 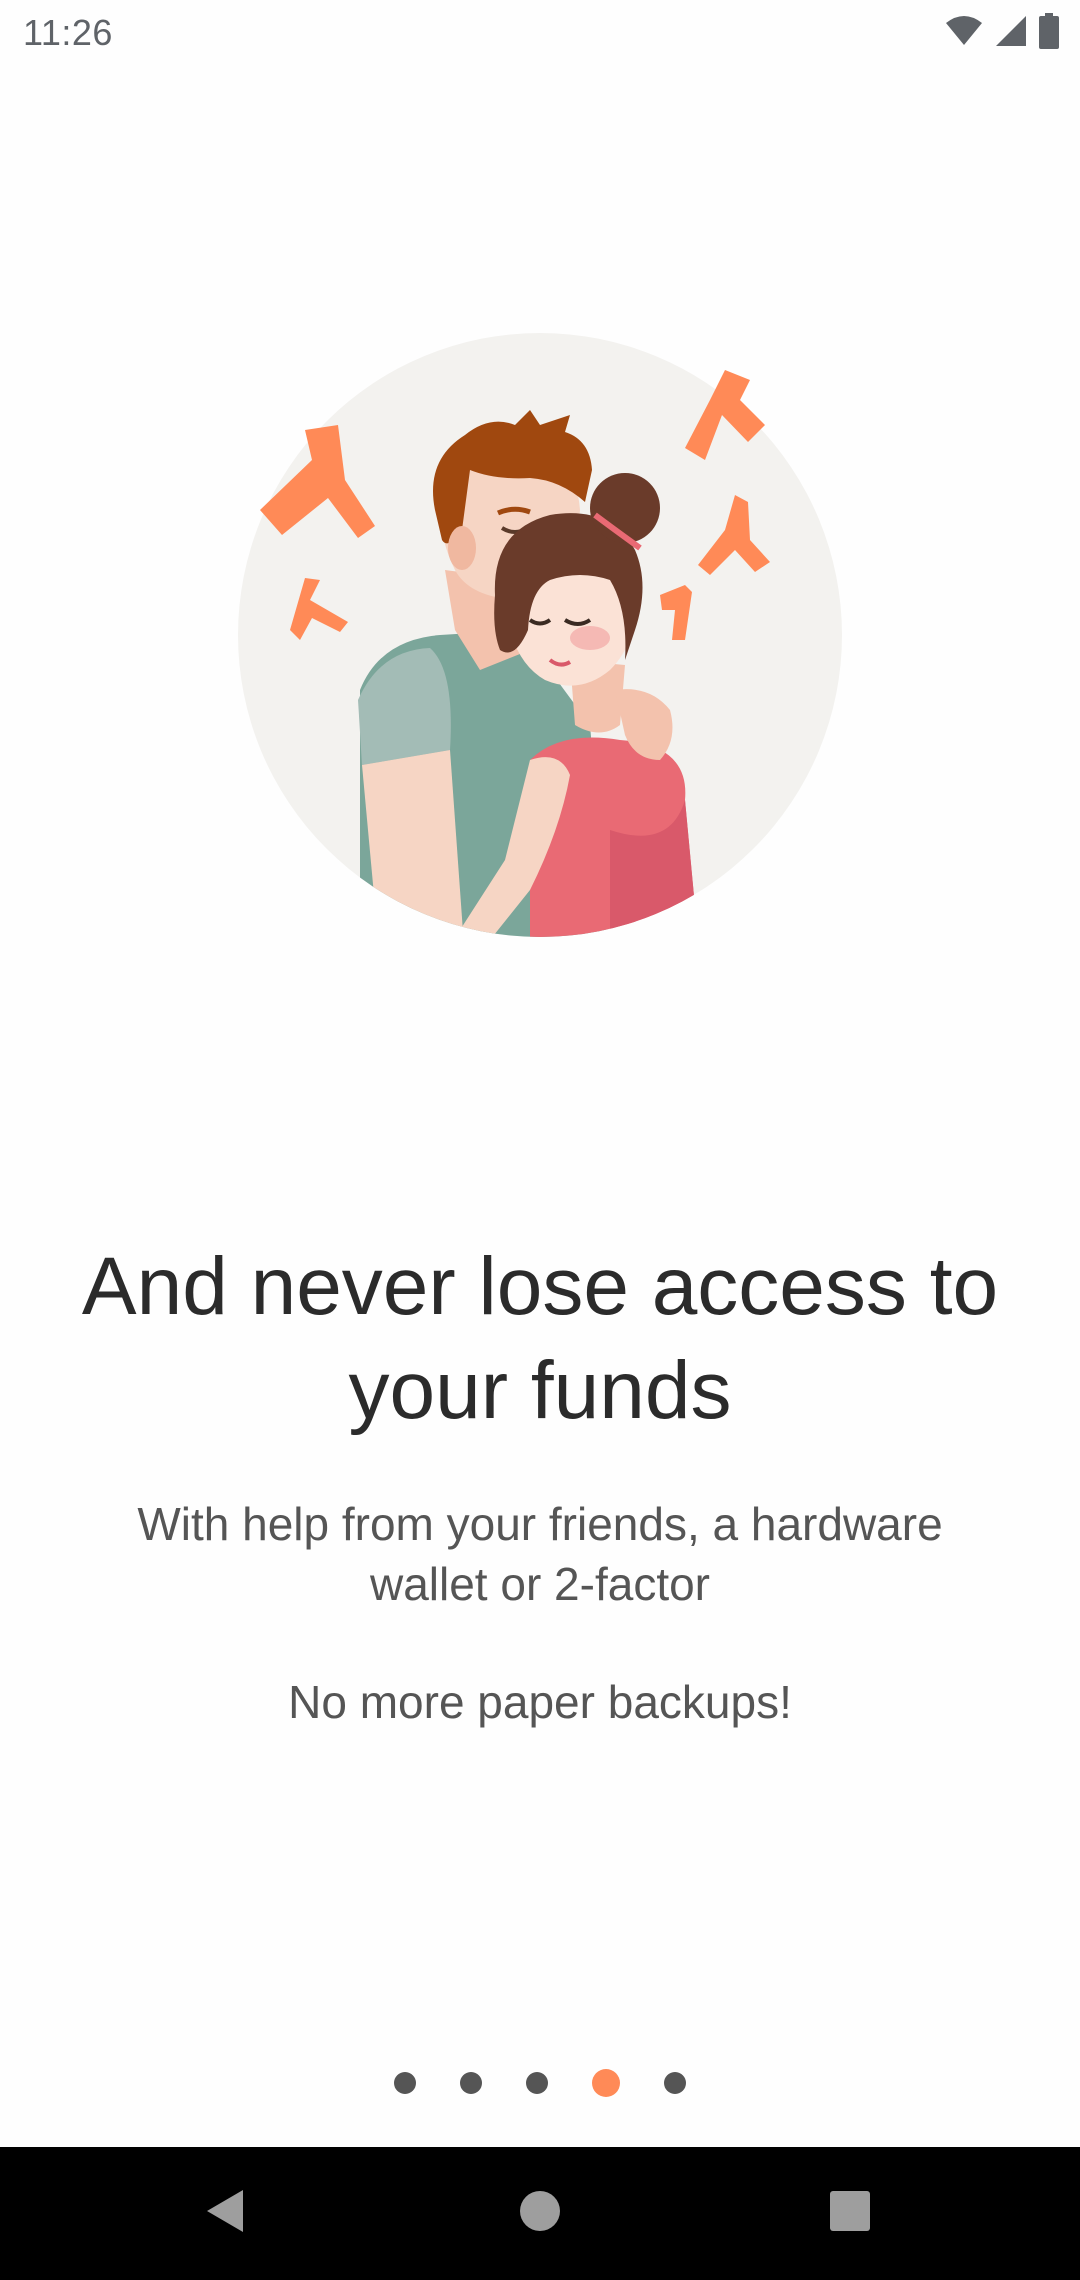 I want to click on status-time: 11:26, so click(x=68, y=32).